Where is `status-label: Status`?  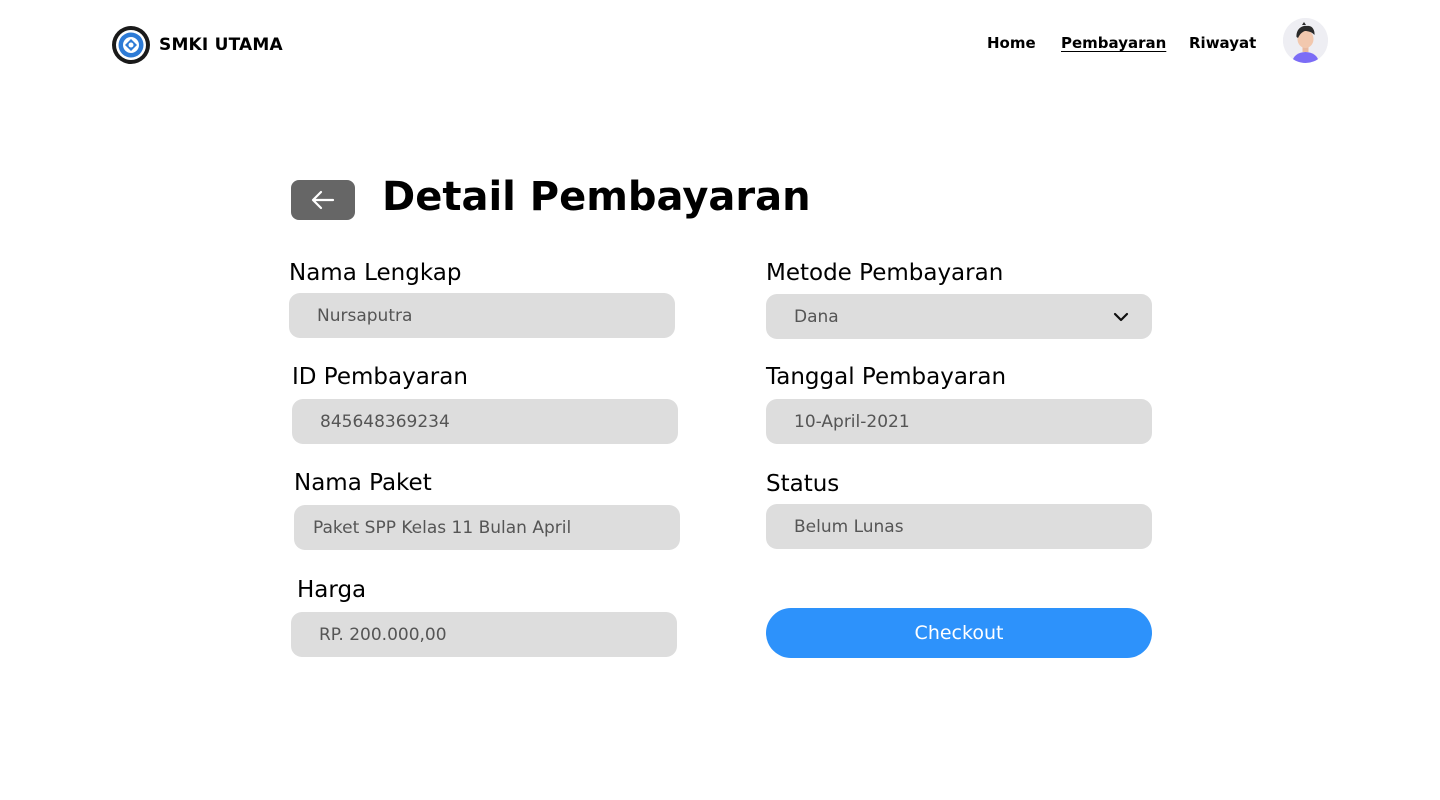 status-label: Status is located at coordinates (803, 484).